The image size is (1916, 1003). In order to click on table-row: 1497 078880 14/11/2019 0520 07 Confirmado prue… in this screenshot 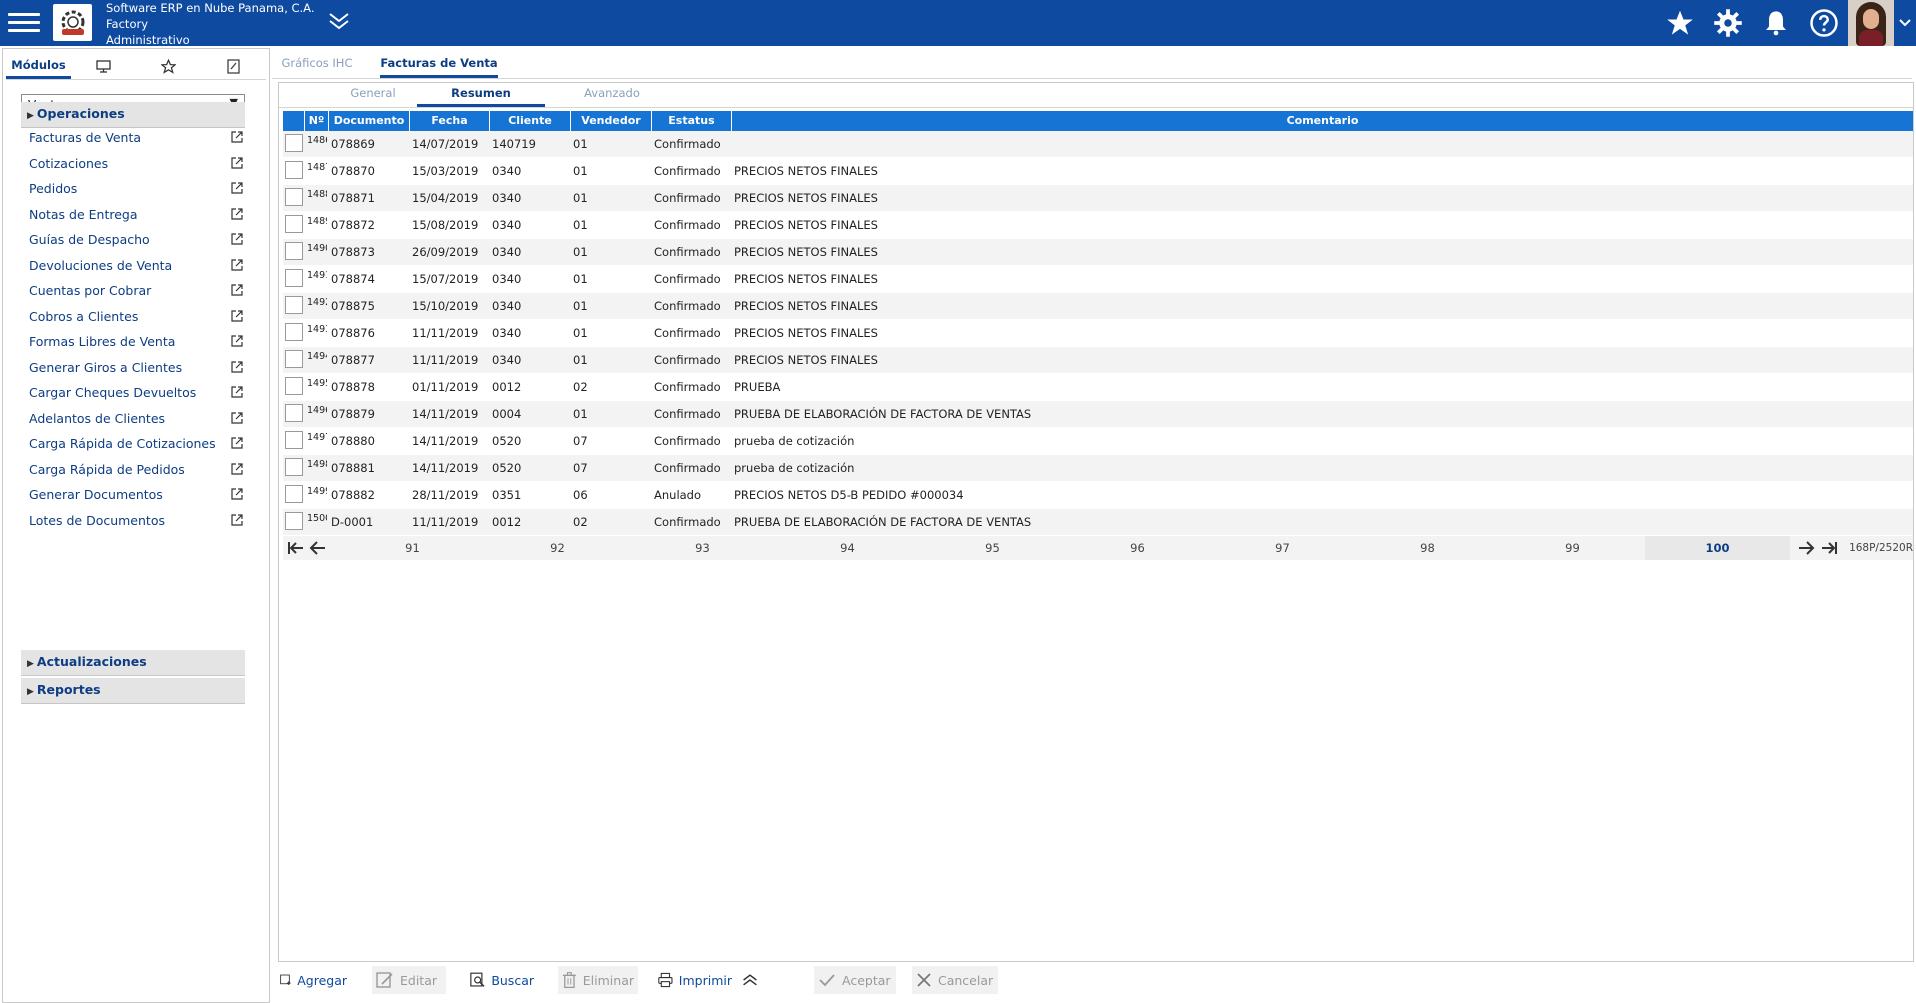, I will do `click(1098, 441)`.